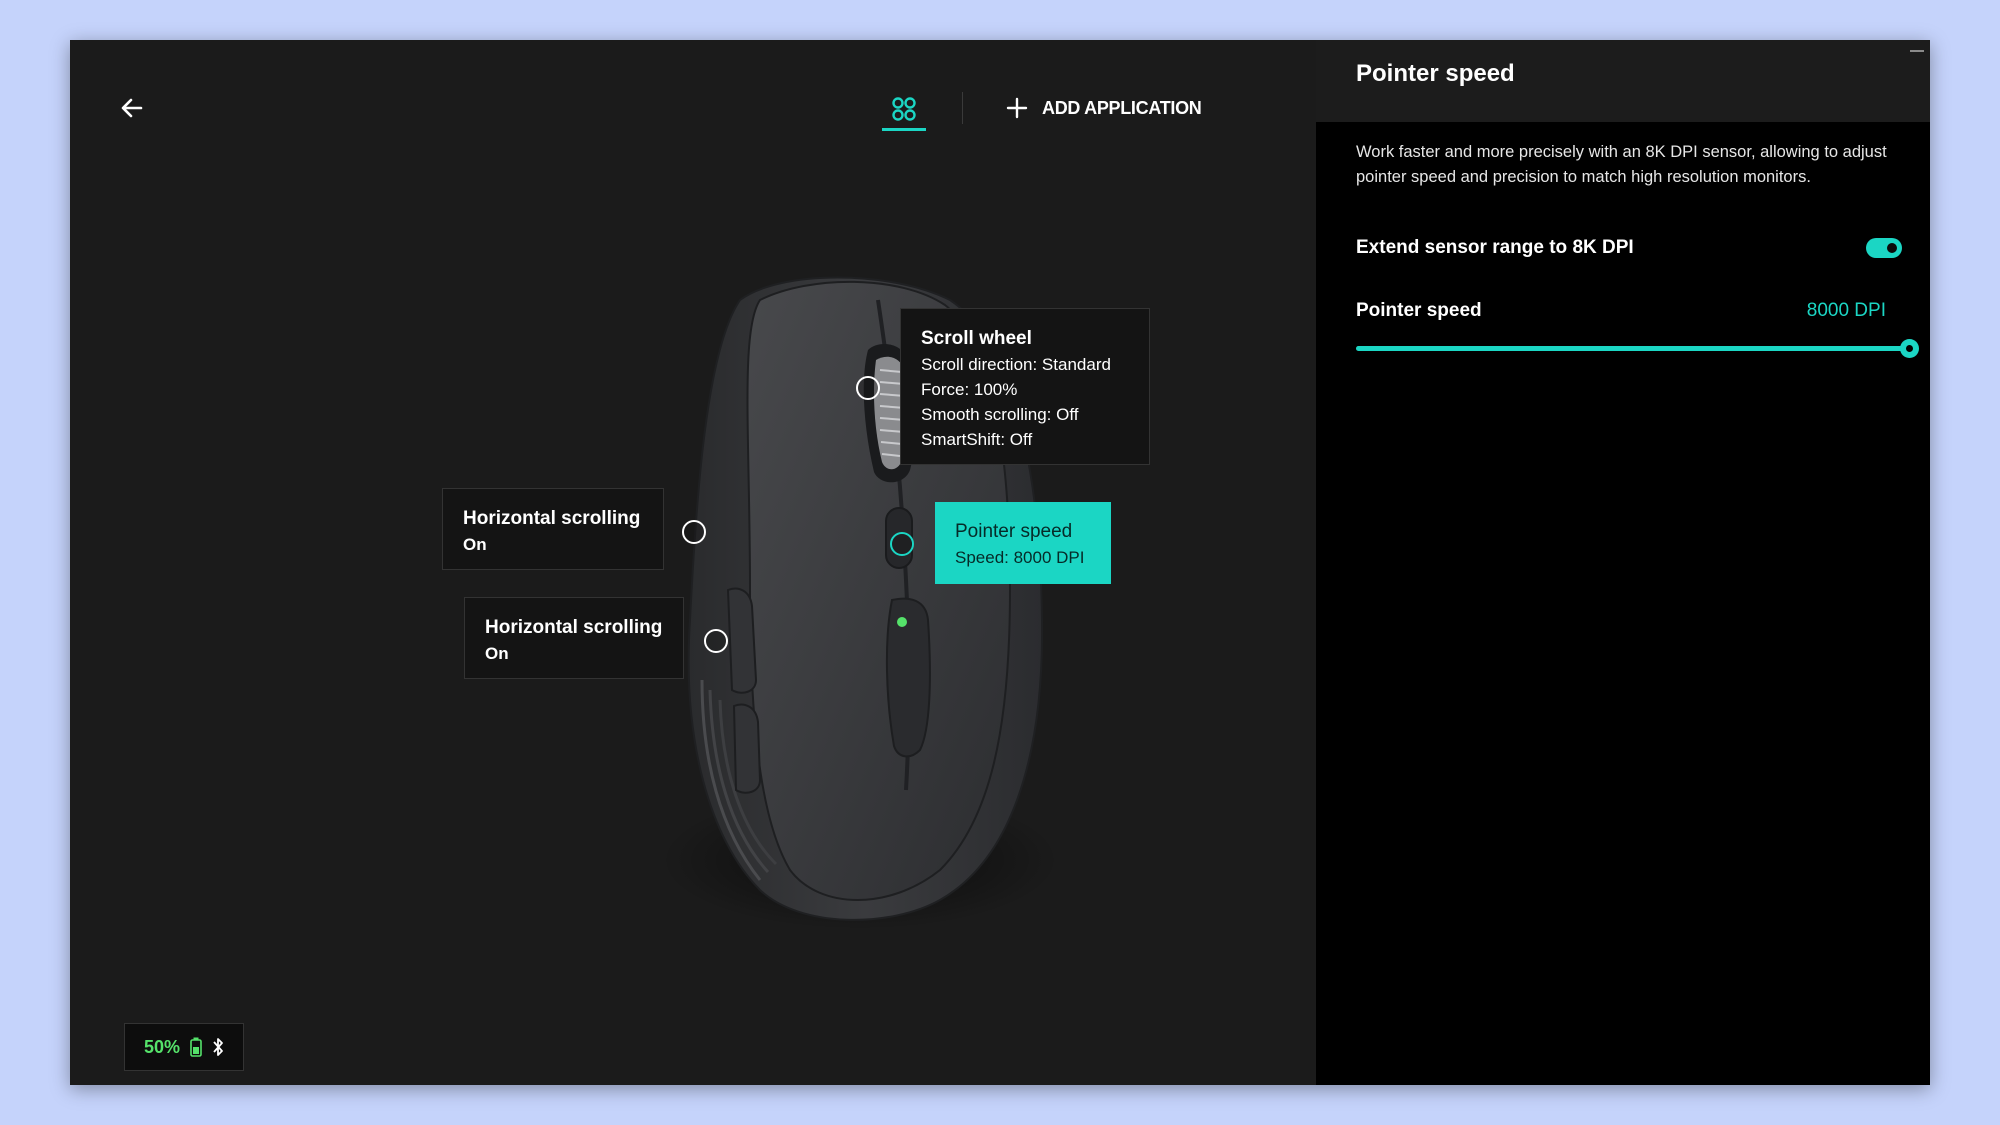  I want to click on callout-title: Pointer speed, so click(1014, 531).